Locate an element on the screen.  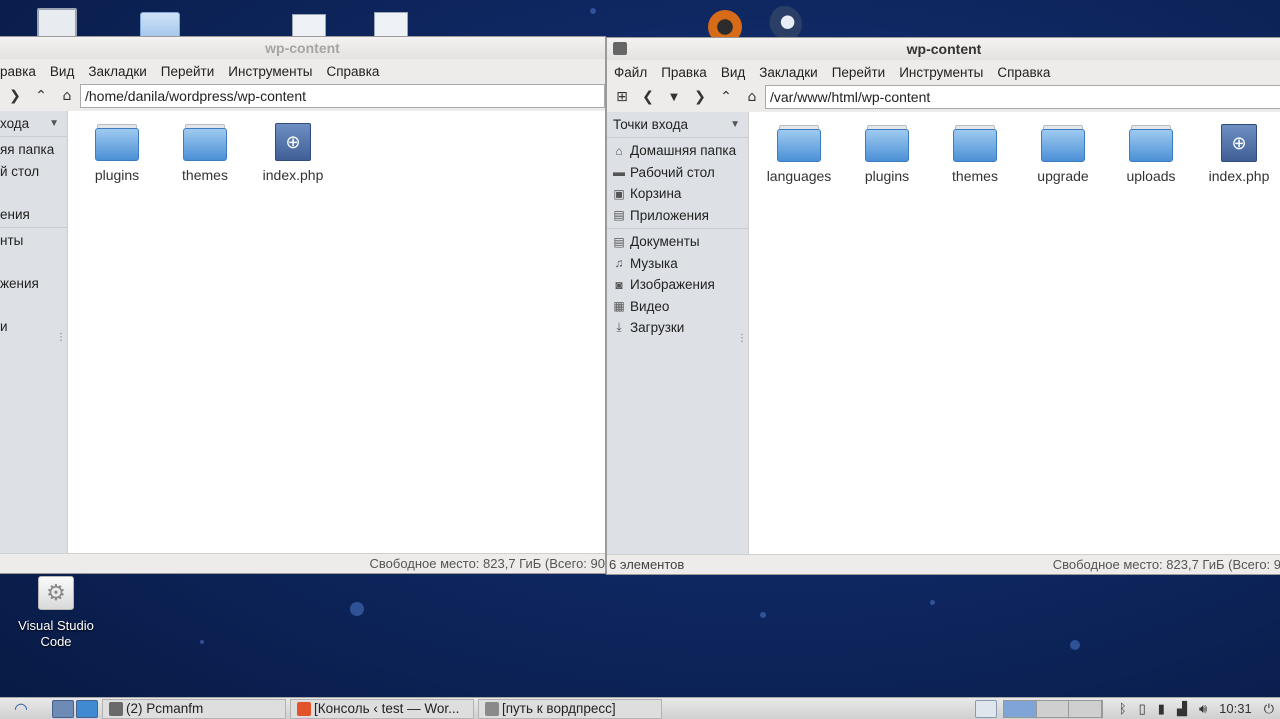
sidebar-item-applications: ения is located at coordinates (33, 215).